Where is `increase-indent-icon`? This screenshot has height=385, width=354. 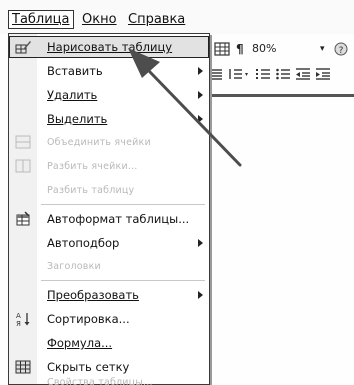 increase-indent-icon is located at coordinates (323, 75).